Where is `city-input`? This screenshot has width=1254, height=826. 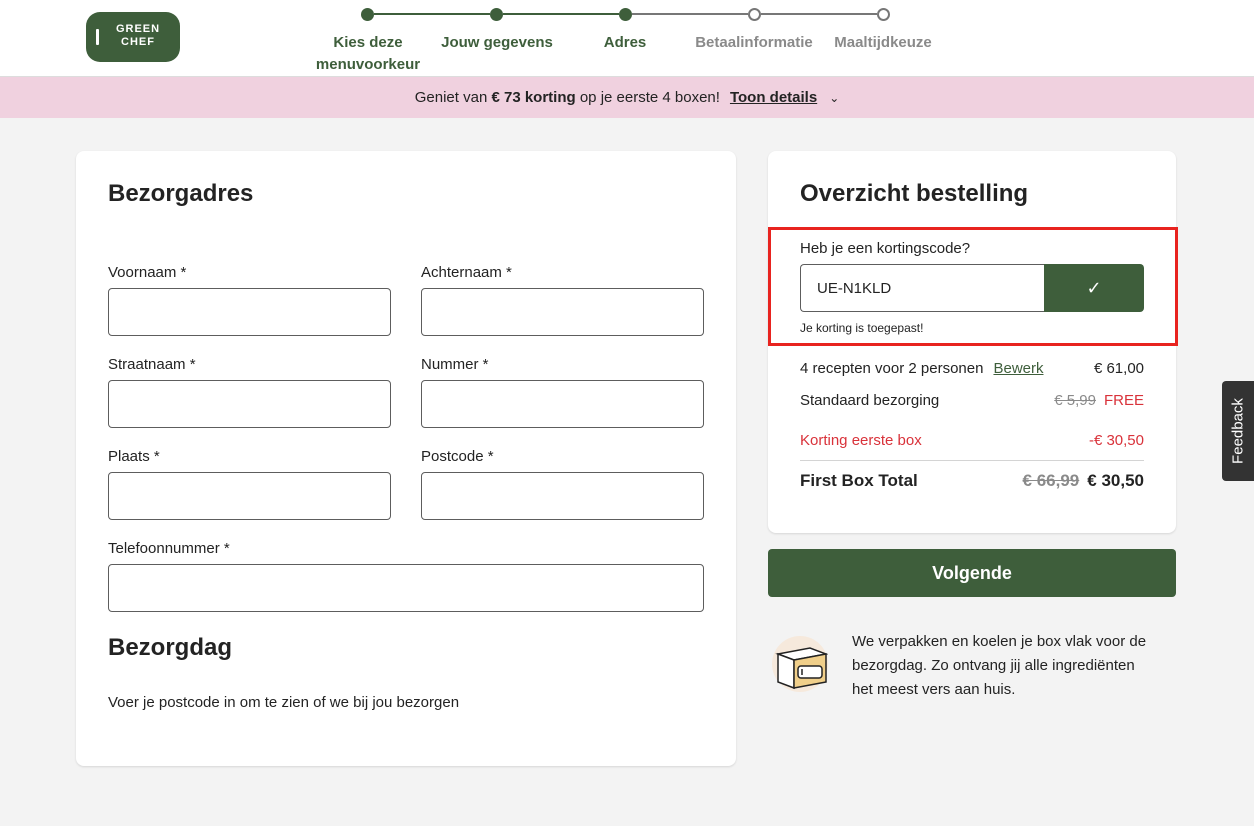
city-input is located at coordinates (249, 496).